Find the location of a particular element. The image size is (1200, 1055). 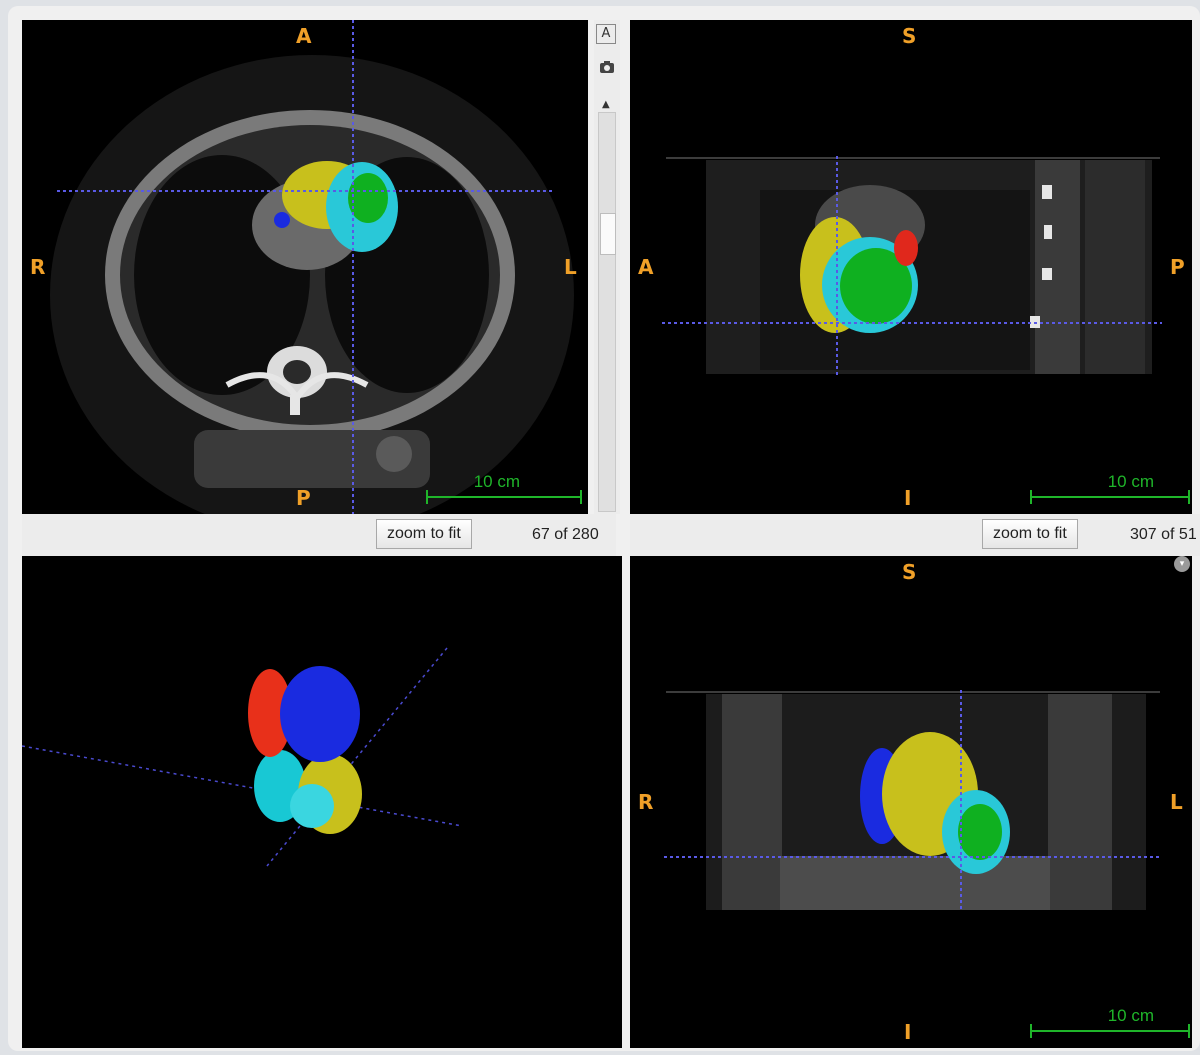

text-annotation-icon: A is located at coordinates (606, 34).